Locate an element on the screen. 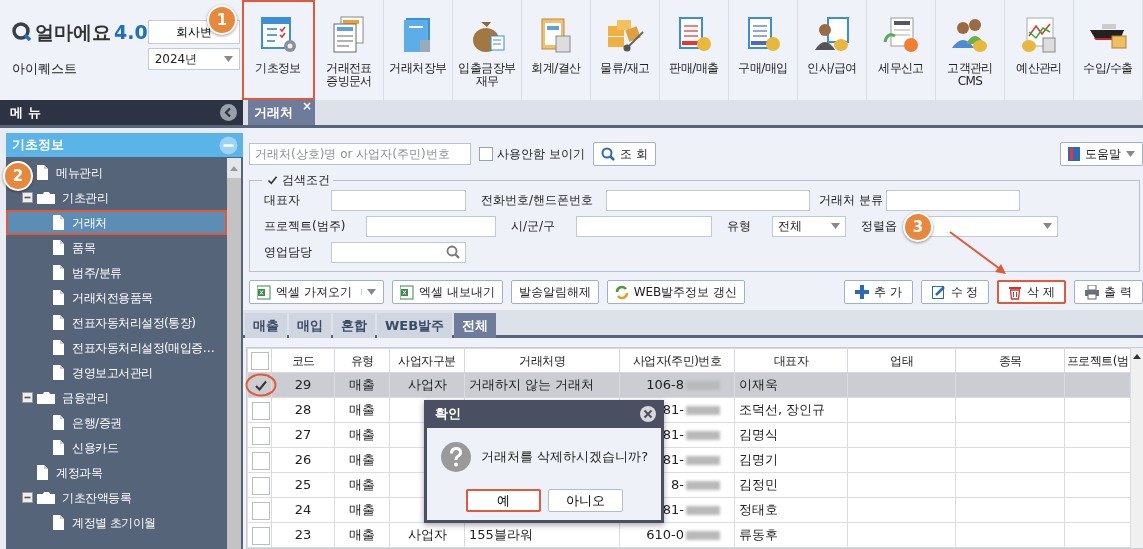 The image size is (1143, 549). field-label: 프로젝트(범주) is located at coordinates (305, 226).